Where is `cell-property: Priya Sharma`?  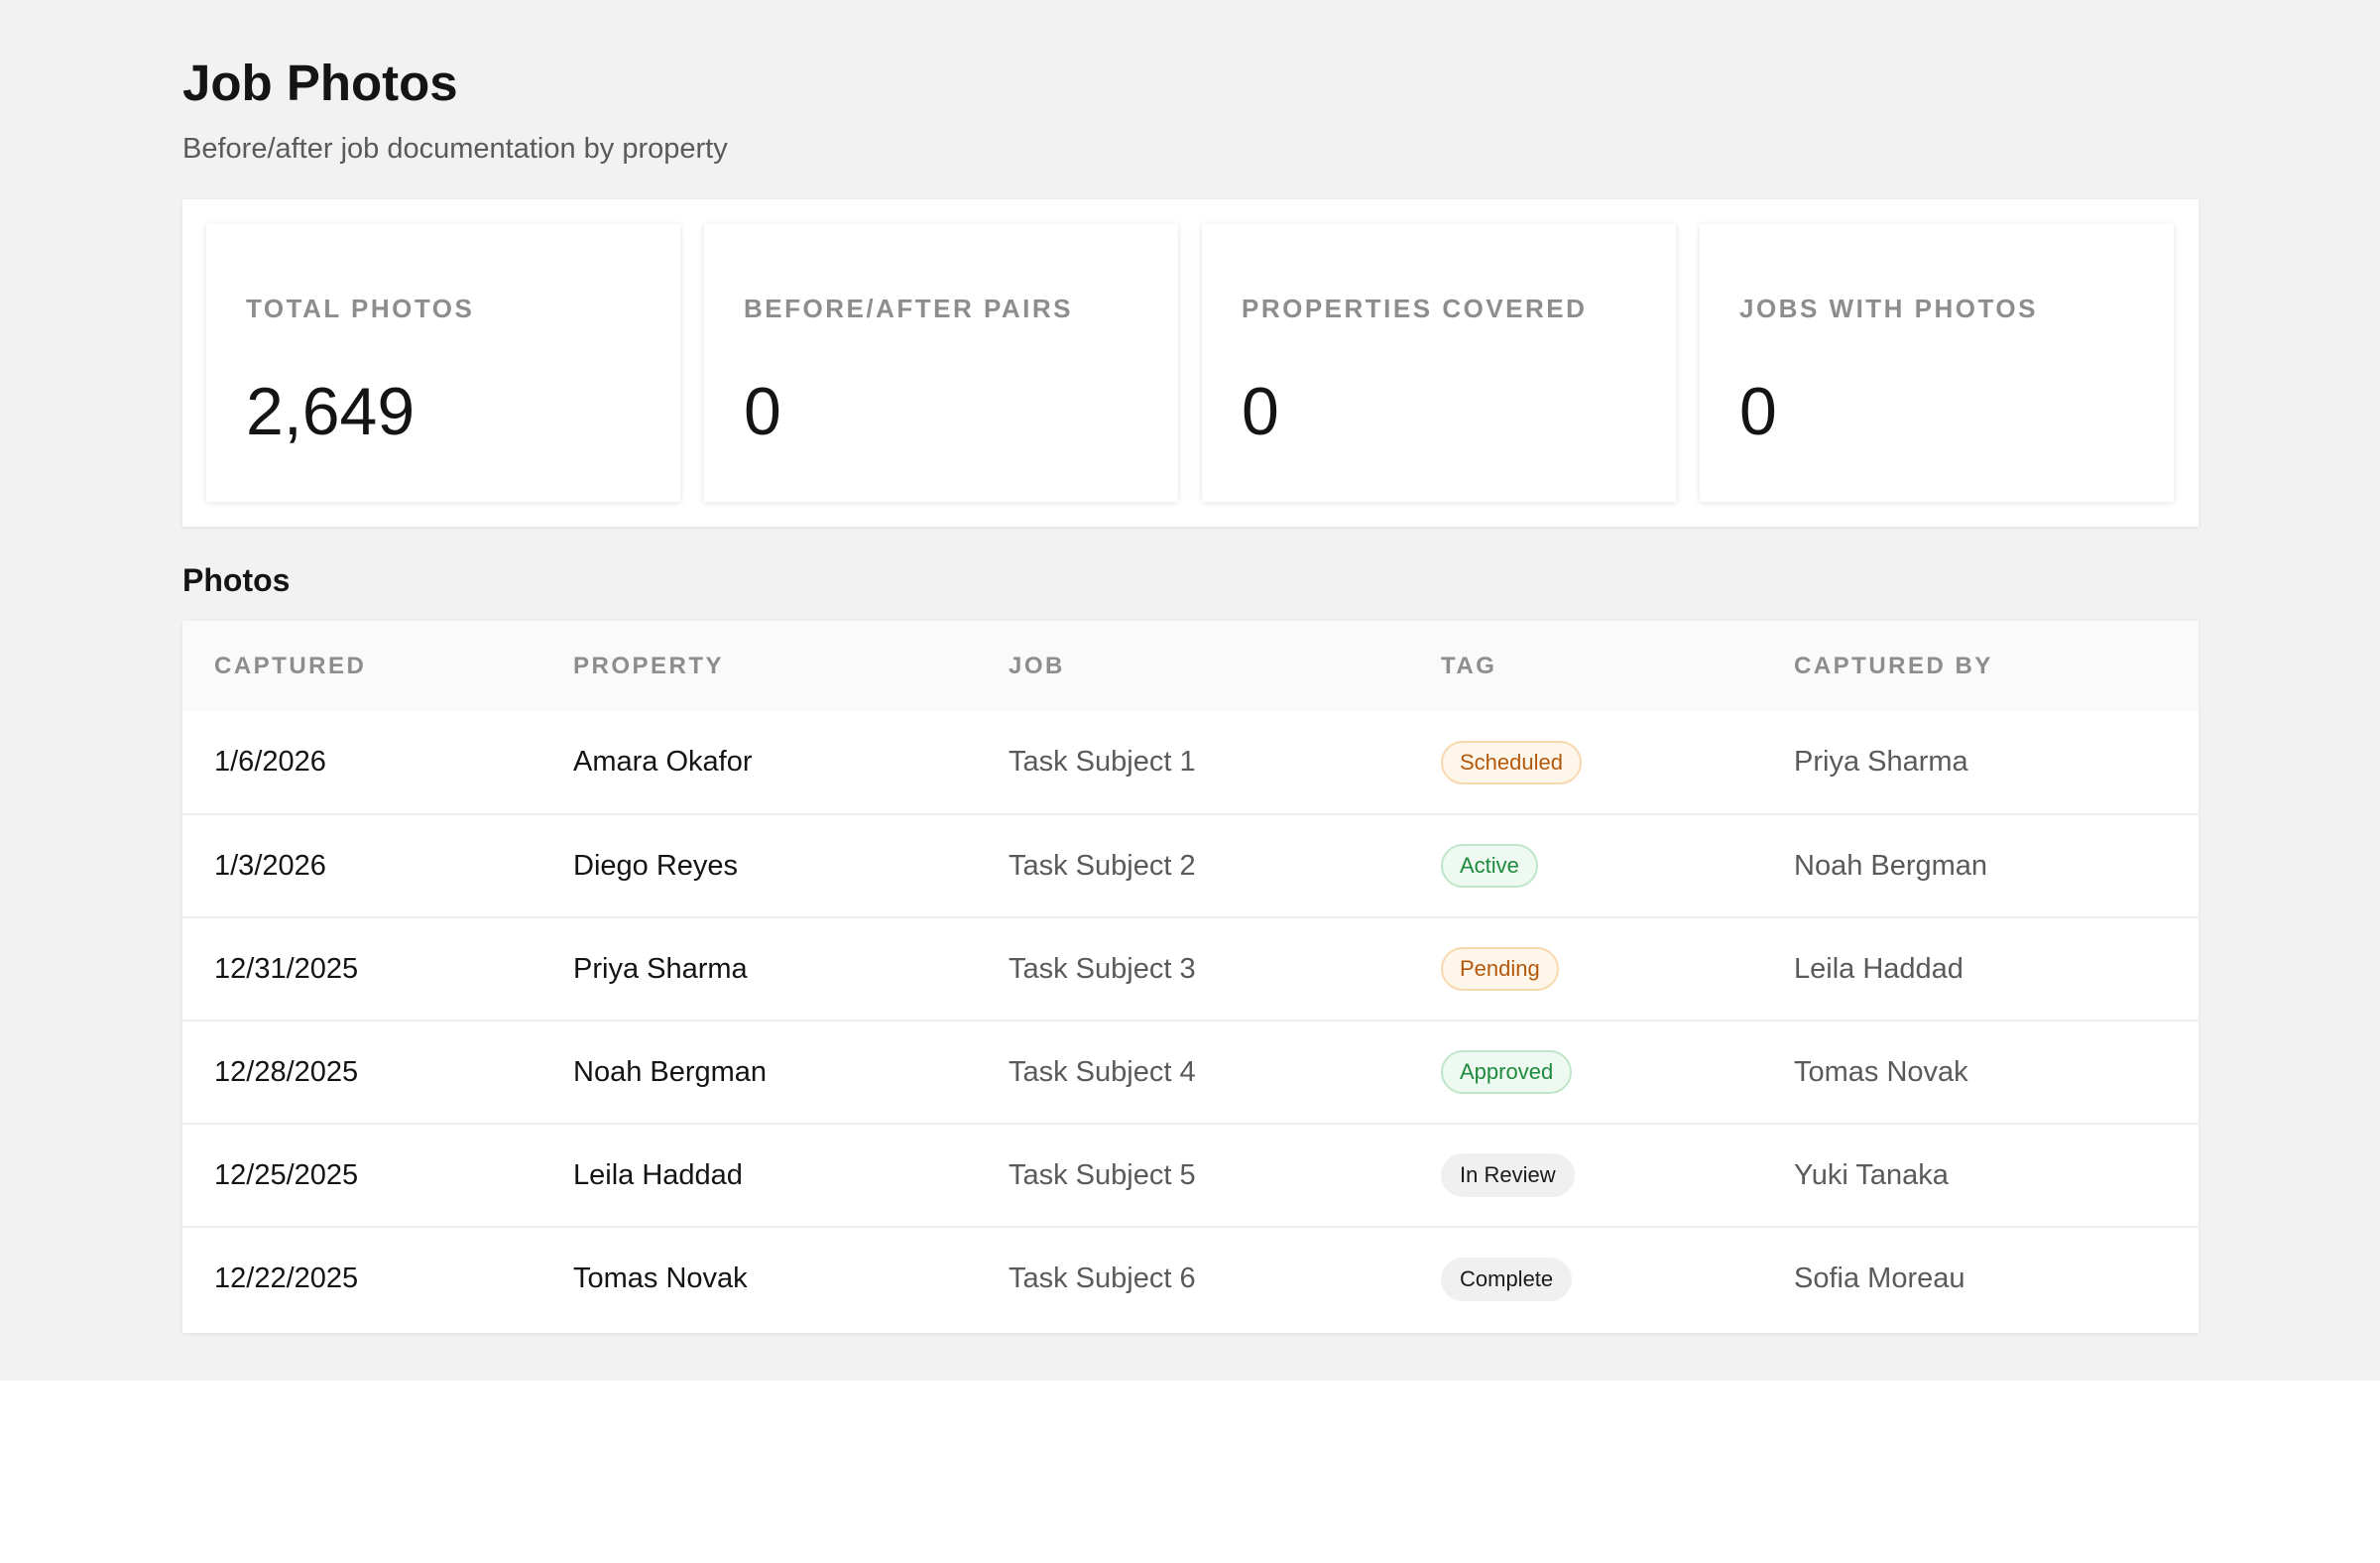
cell-property: Priya Sharma is located at coordinates (660, 968).